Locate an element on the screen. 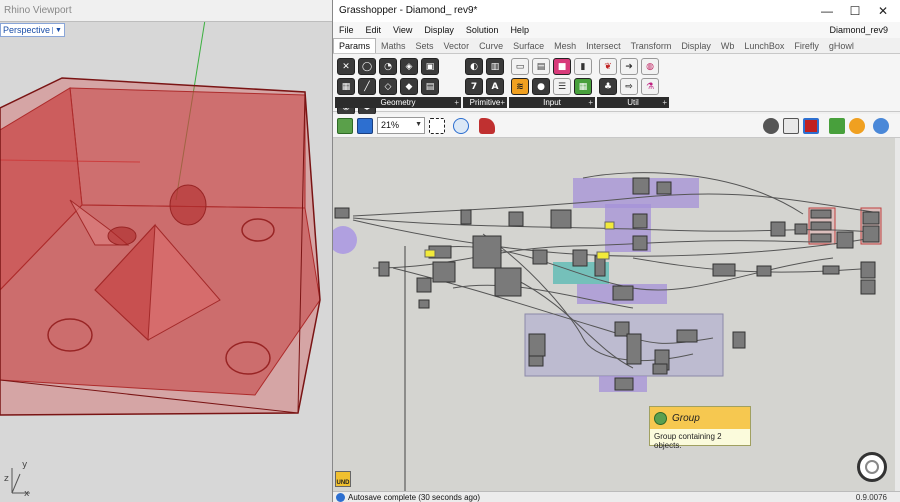 The height and width of the screenshot is (502, 900). tab-maths: Maths is located at coordinates (393, 46).